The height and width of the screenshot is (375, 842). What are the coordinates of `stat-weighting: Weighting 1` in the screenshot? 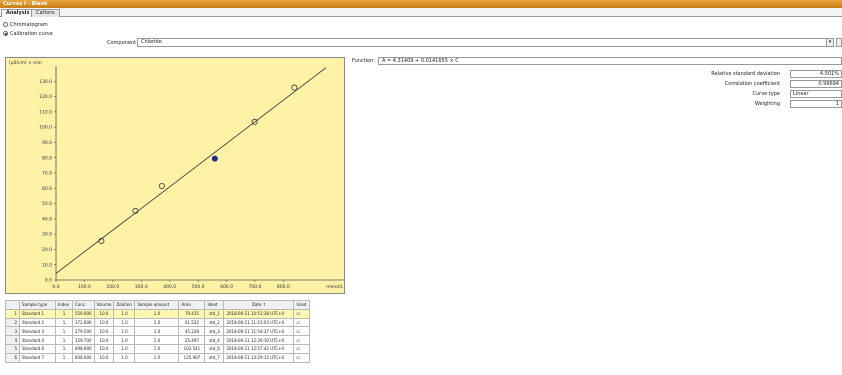 It's located at (421, 104).